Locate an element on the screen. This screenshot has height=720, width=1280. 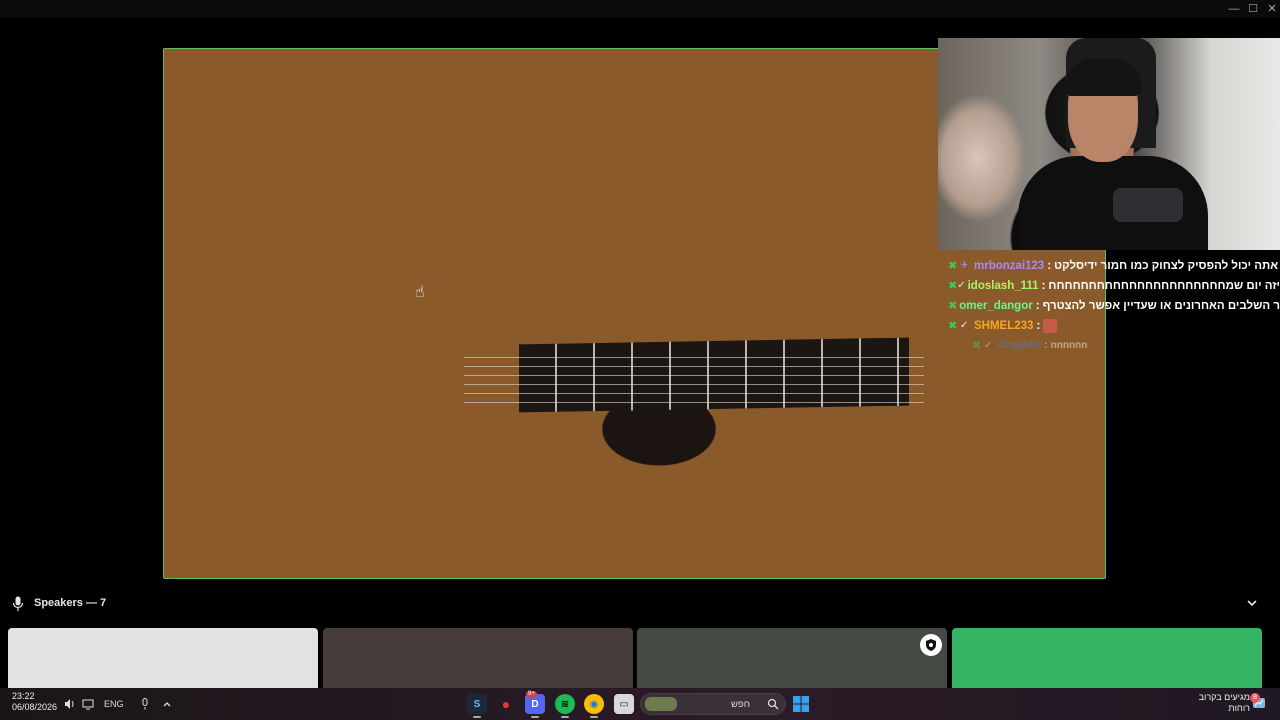
chrome-icon: ◉ is located at coordinates (594, 704).